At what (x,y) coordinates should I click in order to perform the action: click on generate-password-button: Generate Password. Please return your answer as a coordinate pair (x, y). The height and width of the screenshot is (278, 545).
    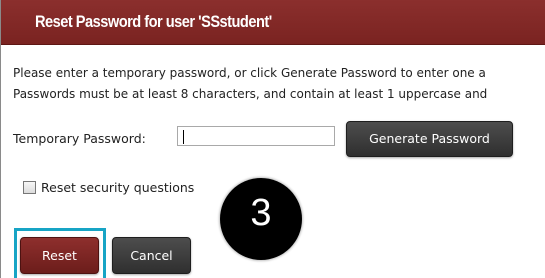
    Looking at the image, I should click on (429, 139).